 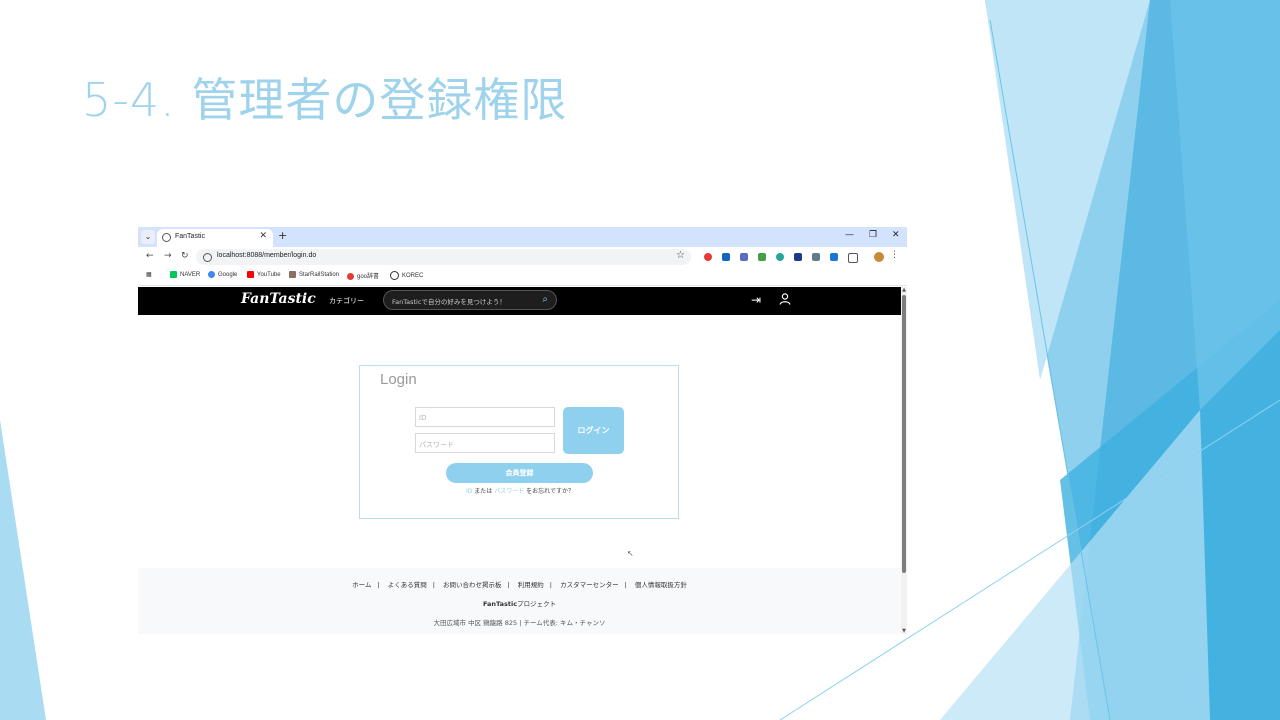 I want to click on back-button: ←, so click(x=150, y=256).